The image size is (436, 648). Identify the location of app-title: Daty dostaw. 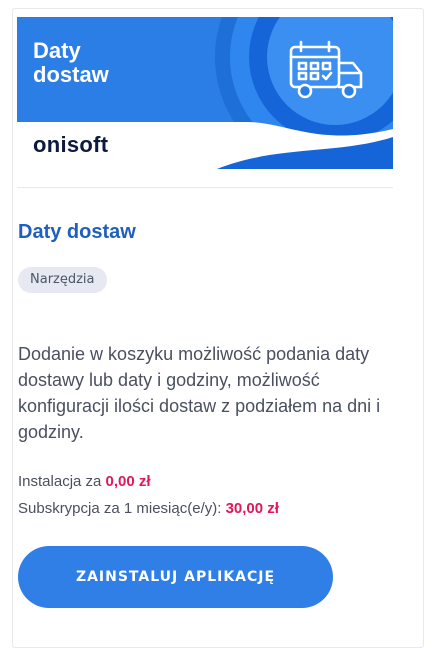
(77, 232).